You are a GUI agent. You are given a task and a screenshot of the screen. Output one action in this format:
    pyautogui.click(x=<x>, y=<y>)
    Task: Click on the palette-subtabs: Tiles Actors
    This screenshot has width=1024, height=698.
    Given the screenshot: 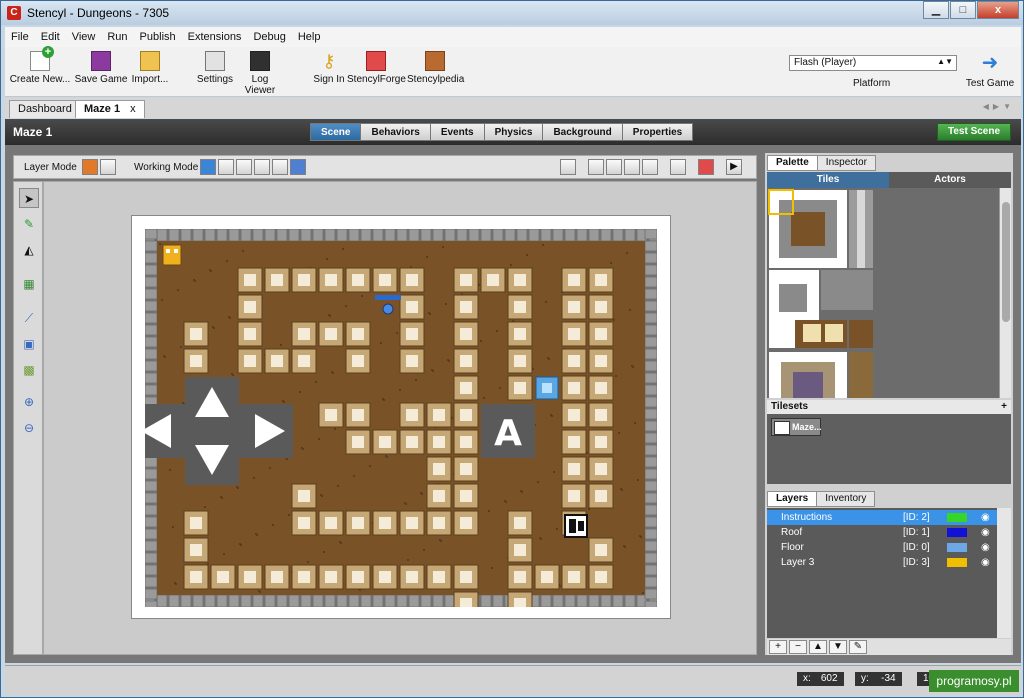 What is the action you would take?
    pyautogui.click(x=889, y=180)
    